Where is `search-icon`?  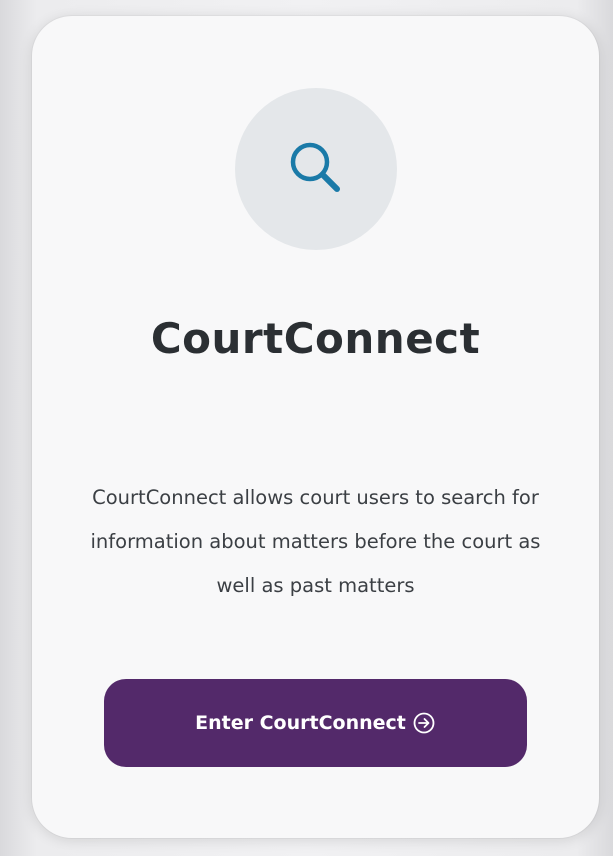 search-icon is located at coordinates (315, 167).